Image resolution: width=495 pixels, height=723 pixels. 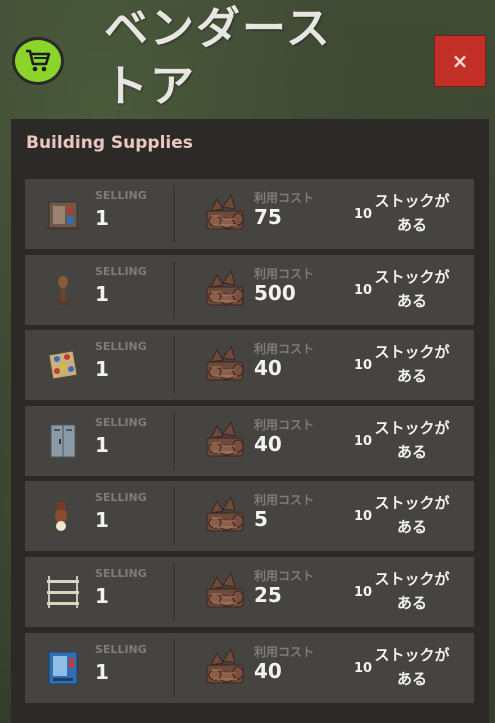 I want to click on electrical-box-icon, so click(x=63, y=214).